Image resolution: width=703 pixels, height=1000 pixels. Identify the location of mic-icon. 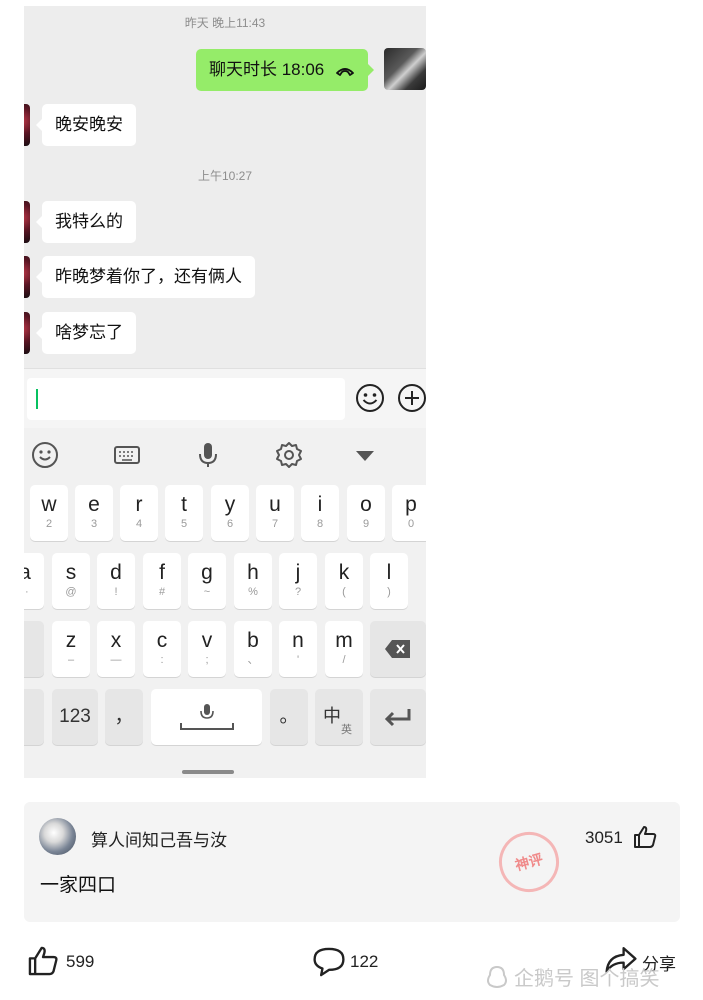
(208, 455).